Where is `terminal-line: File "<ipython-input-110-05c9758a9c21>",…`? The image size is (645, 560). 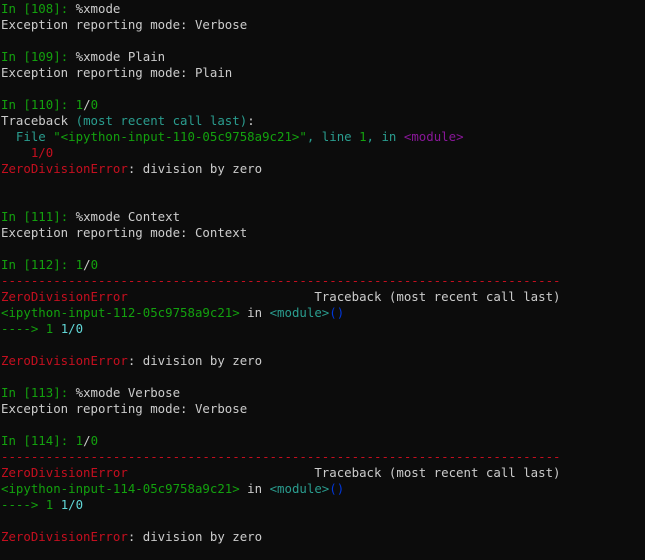
terminal-line: File "<ipython-input-110-05c9758a9c21>",… is located at coordinates (281, 137).